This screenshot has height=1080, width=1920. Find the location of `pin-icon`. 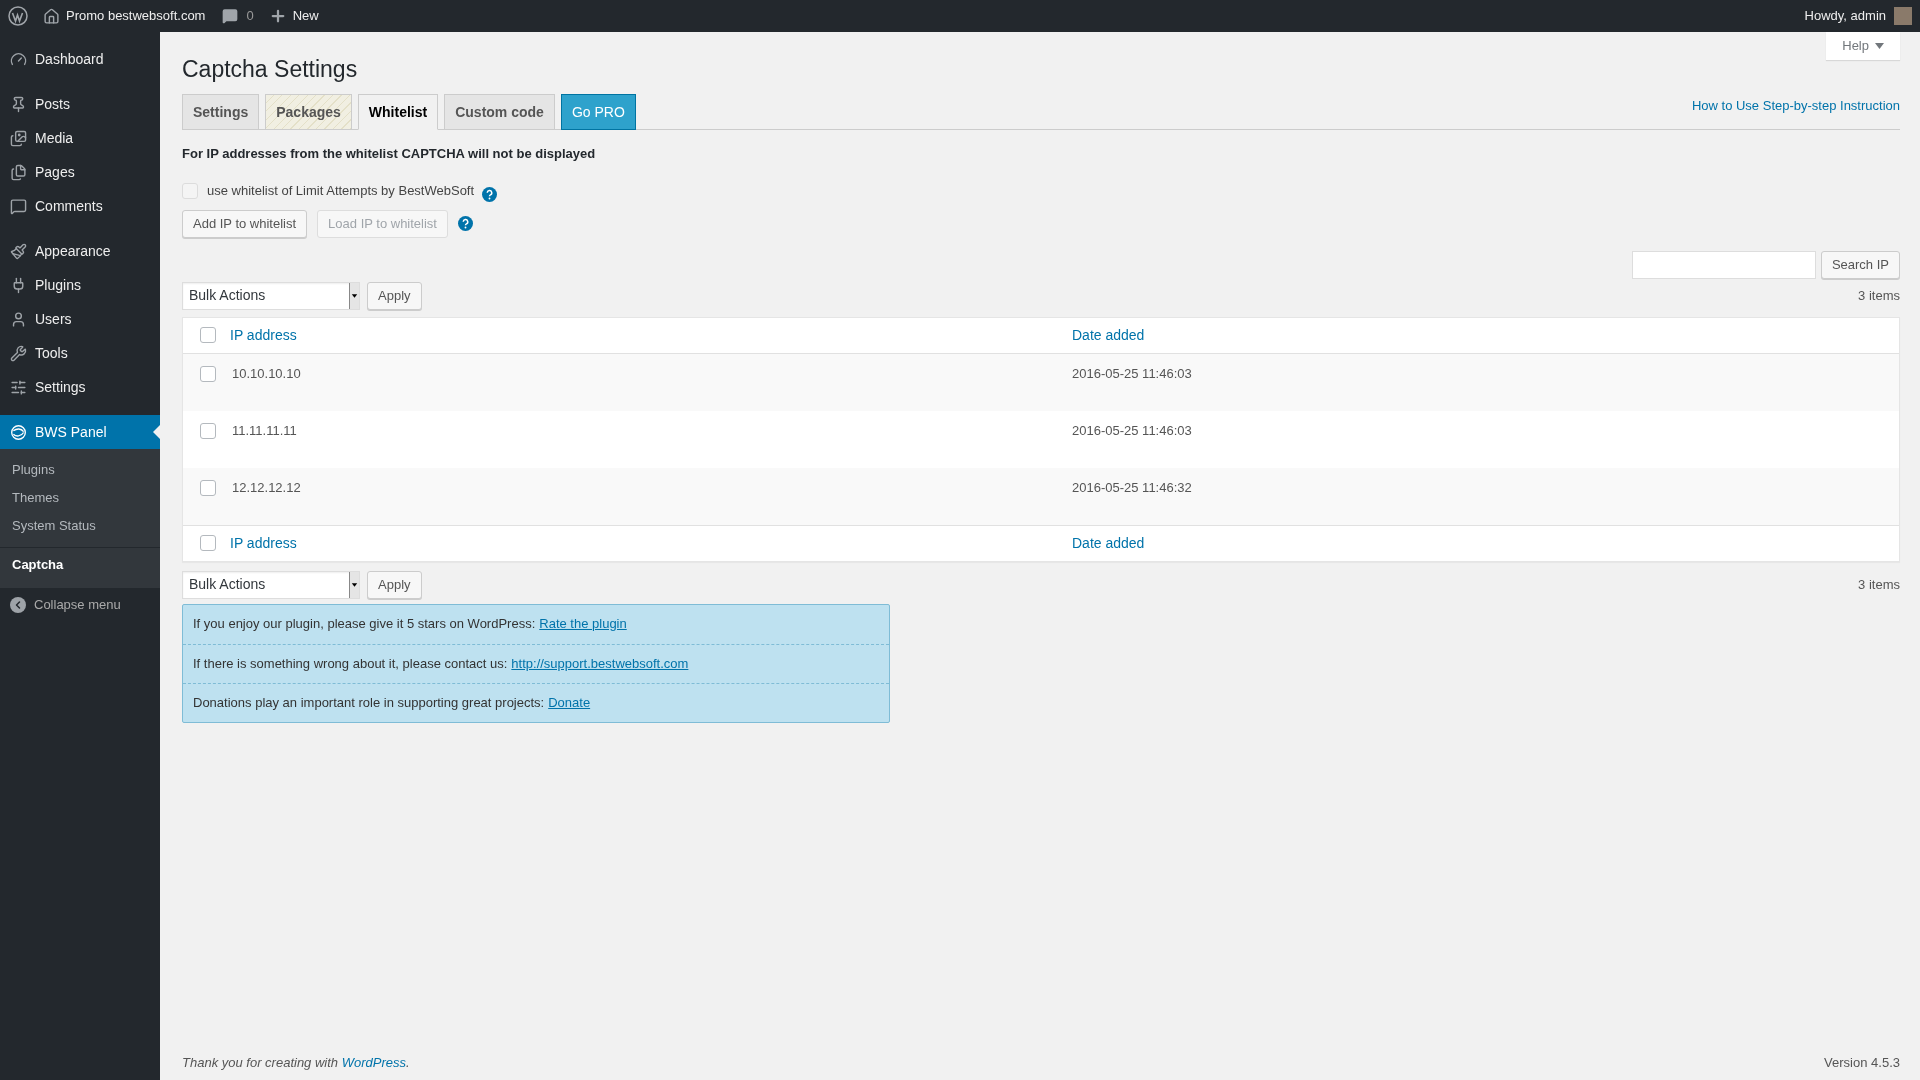

pin-icon is located at coordinates (18, 104).